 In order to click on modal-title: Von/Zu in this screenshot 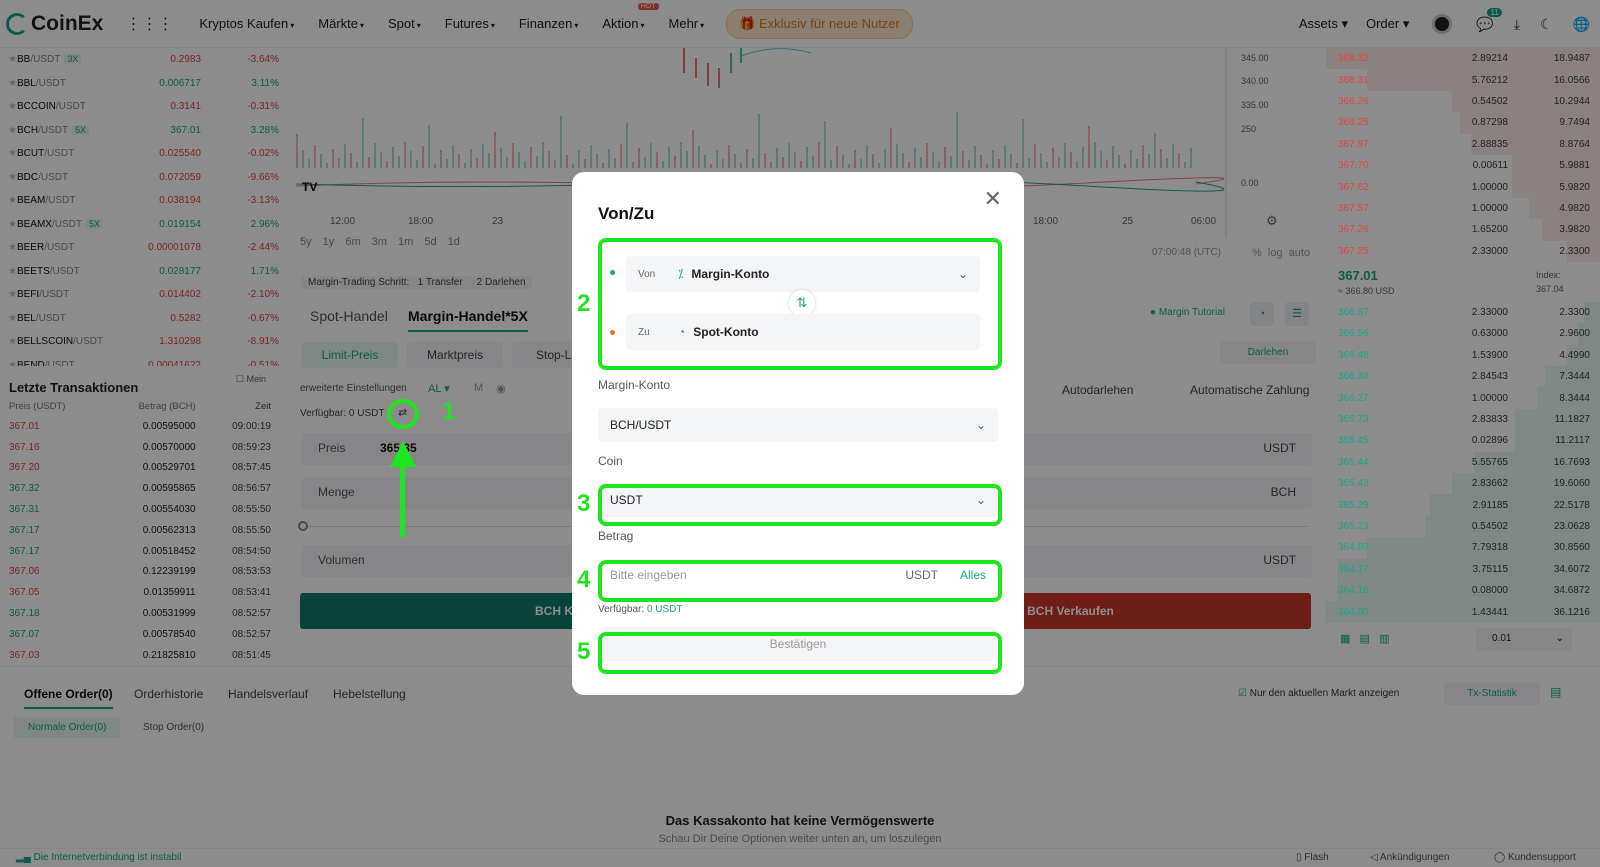, I will do `click(626, 213)`.